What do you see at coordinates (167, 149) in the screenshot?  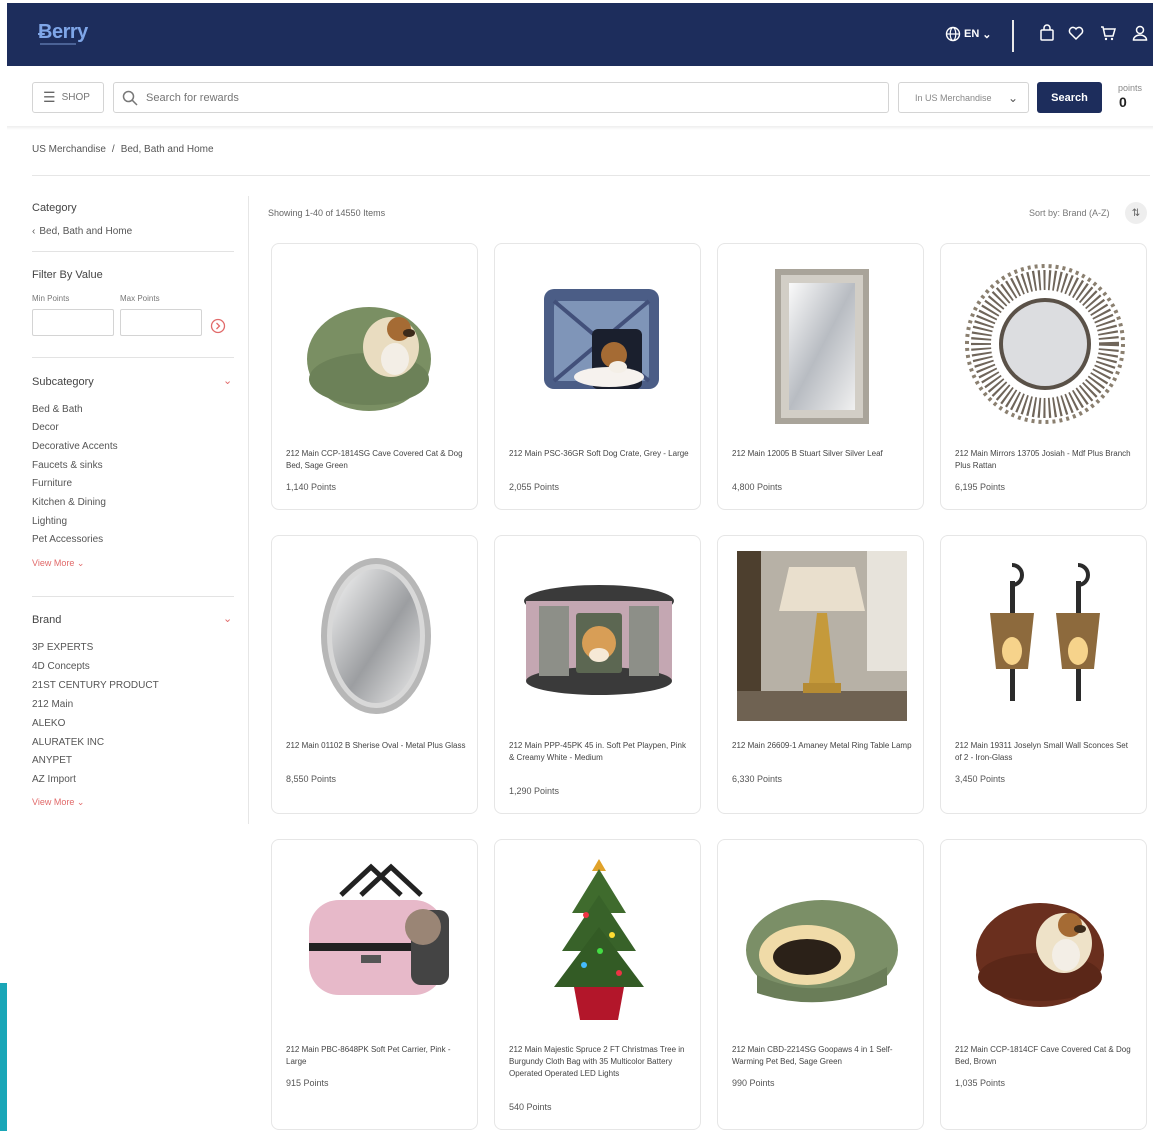 I see `breadcrumb-item-current: Bed, Bath and Home` at bounding box center [167, 149].